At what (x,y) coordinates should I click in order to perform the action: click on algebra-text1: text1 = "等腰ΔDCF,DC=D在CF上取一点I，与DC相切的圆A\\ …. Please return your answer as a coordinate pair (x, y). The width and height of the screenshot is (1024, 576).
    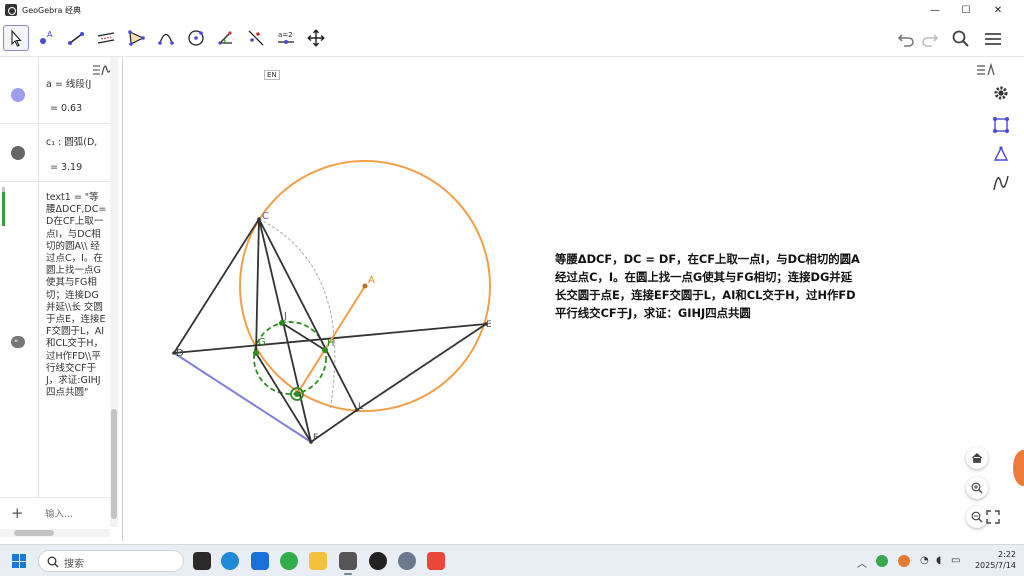
    Looking at the image, I should click on (77, 295).